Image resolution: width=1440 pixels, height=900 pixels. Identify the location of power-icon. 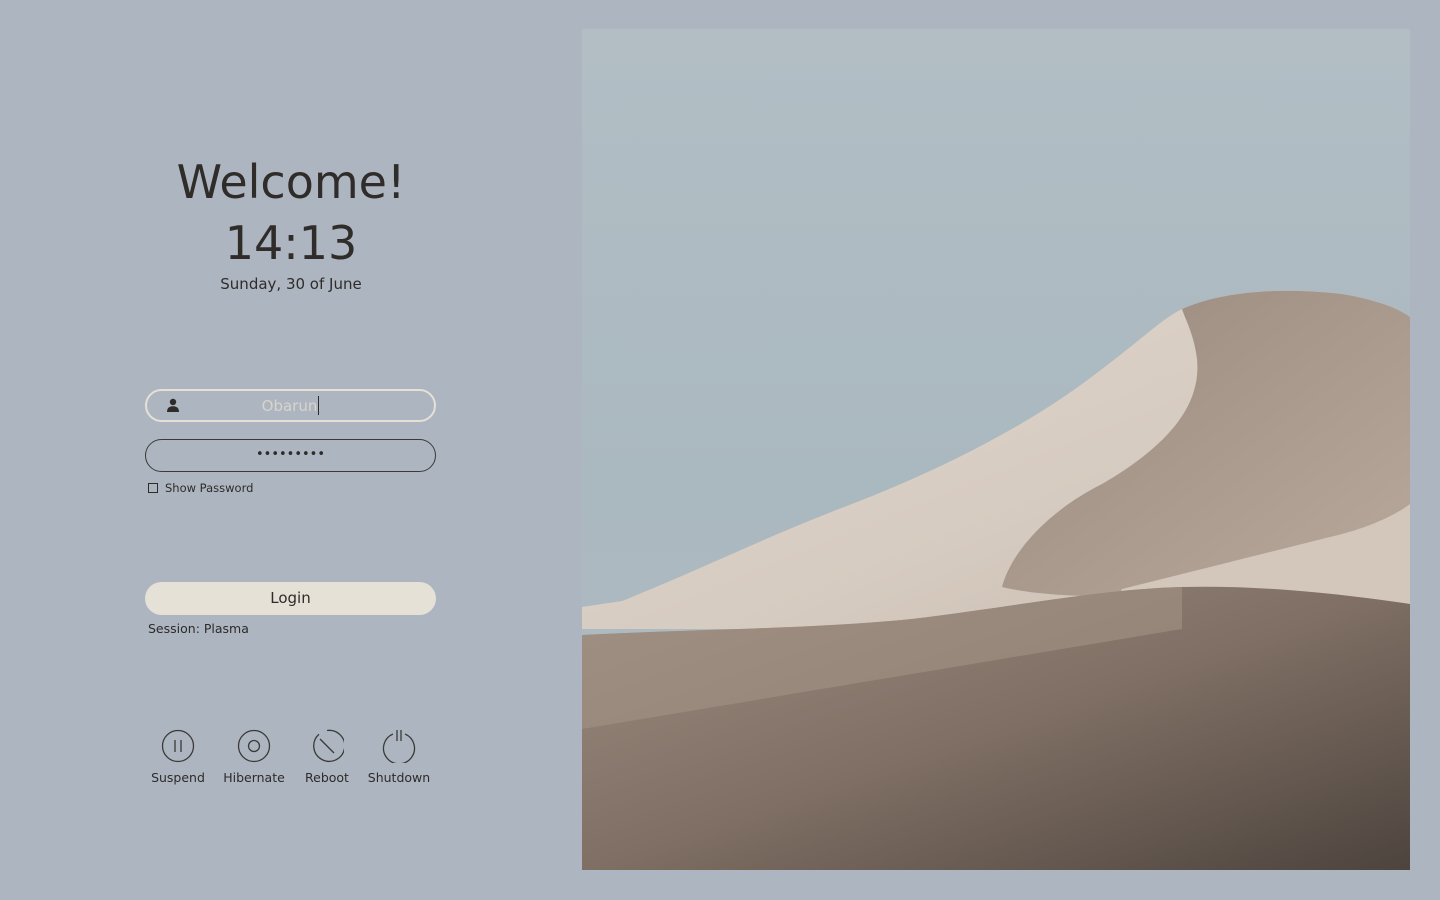
(399, 746).